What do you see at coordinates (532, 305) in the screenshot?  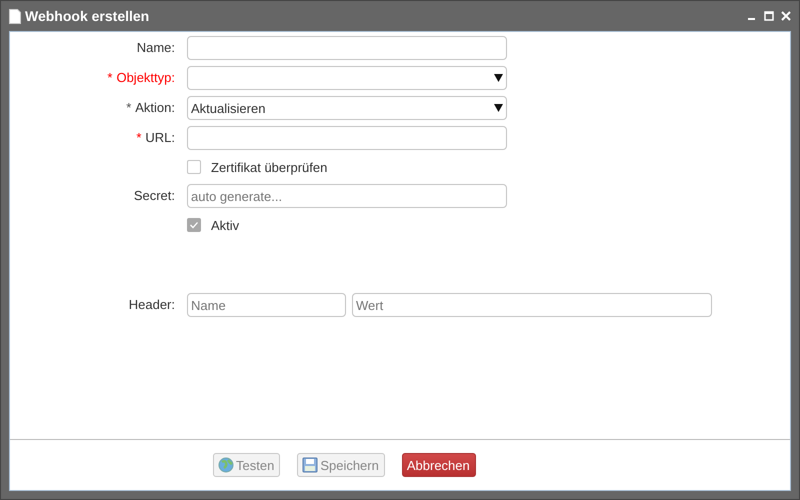 I see `header-value-field: Wert` at bounding box center [532, 305].